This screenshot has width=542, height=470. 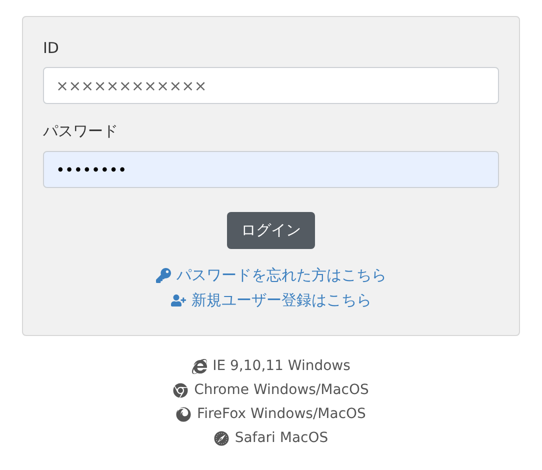 What do you see at coordinates (271, 275) in the screenshot?
I see `text-link: パスワードを忘れた方はこちら` at bounding box center [271, 275].